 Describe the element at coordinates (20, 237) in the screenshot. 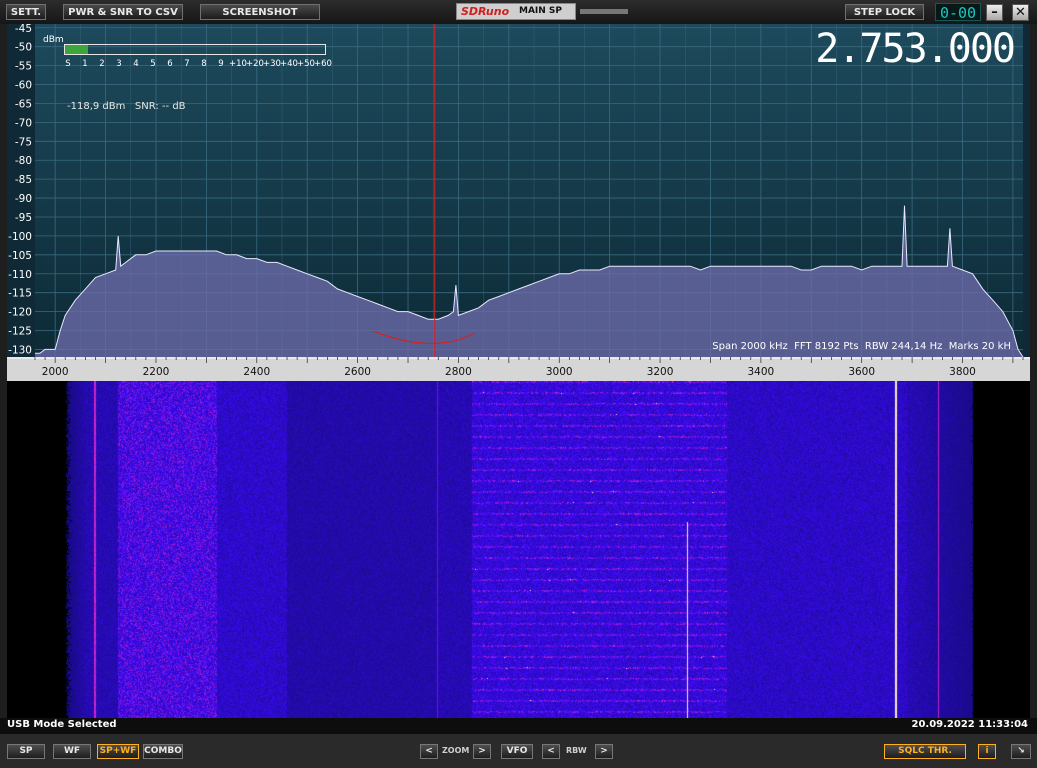

I see `y-tick-label: -100` at that location.